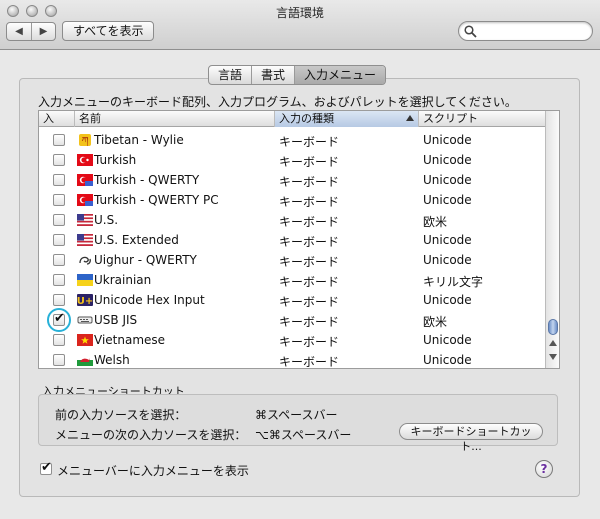 The image size is (600, 519). I want to click on row-name: USB JIS, so click(116, 320).